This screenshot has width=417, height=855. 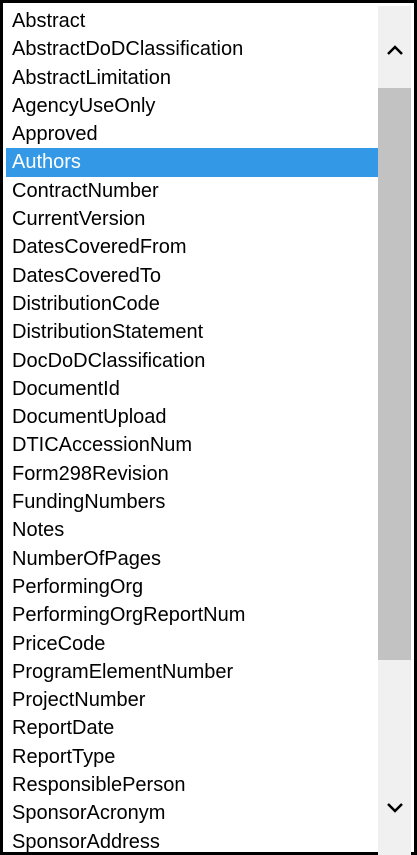 I want to click on list-item: Approved, so click(x=193, y=134).